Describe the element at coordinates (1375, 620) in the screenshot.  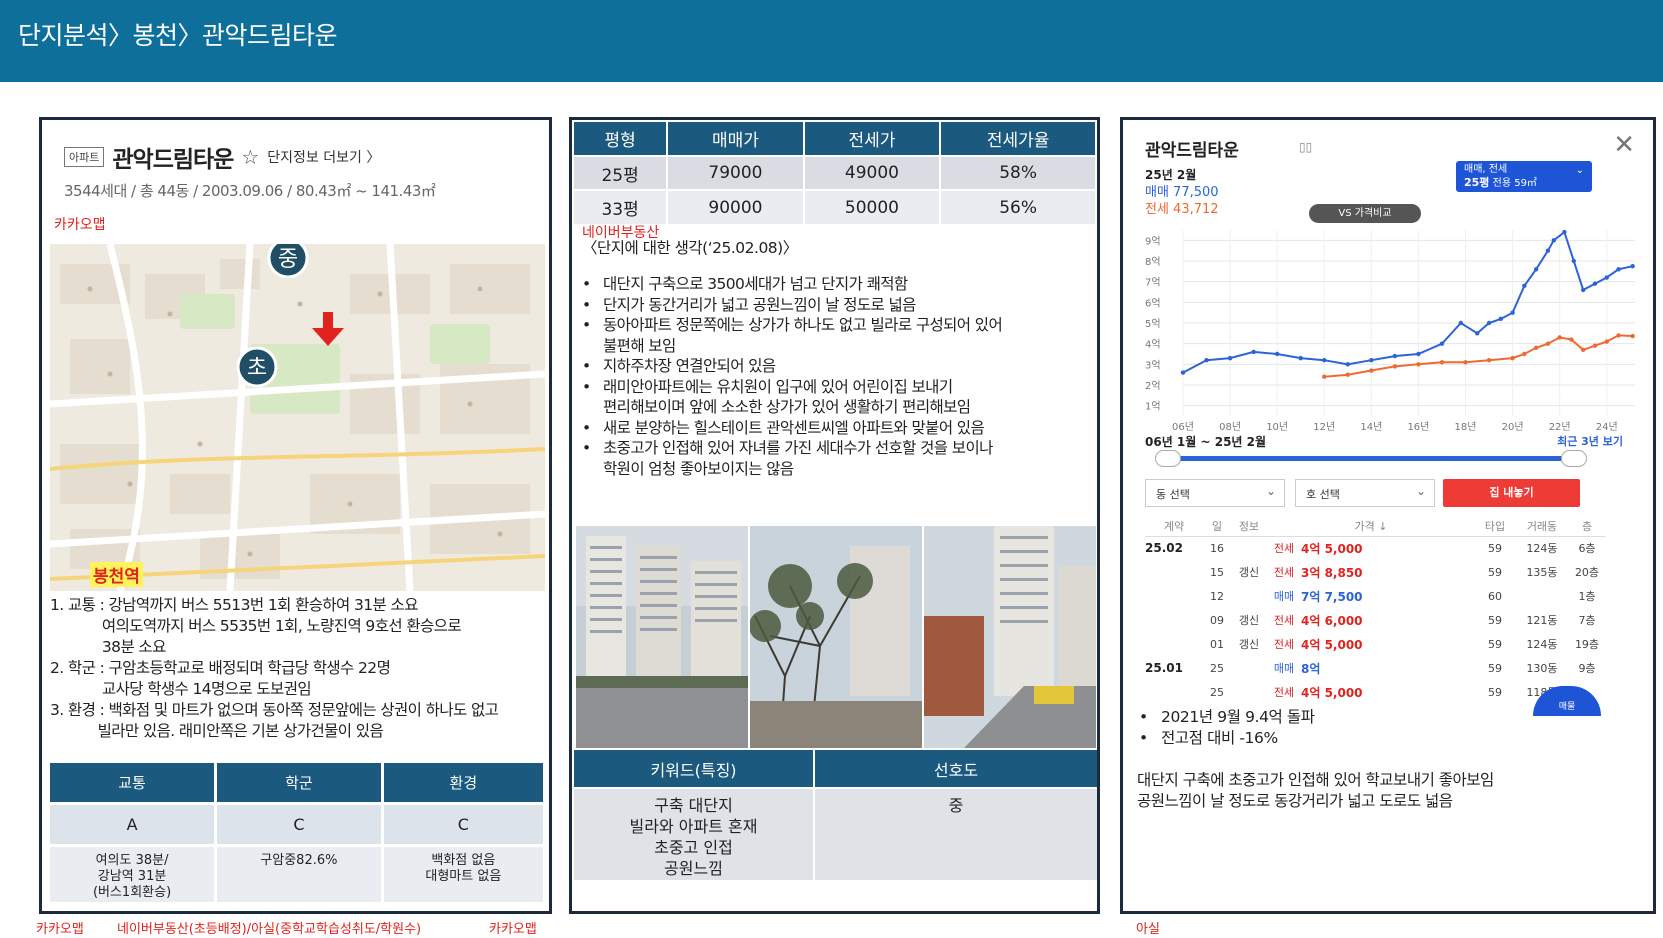
I see `table-row: 09 갱신 전세 4억 6,000 59 121동 7층` at that location.